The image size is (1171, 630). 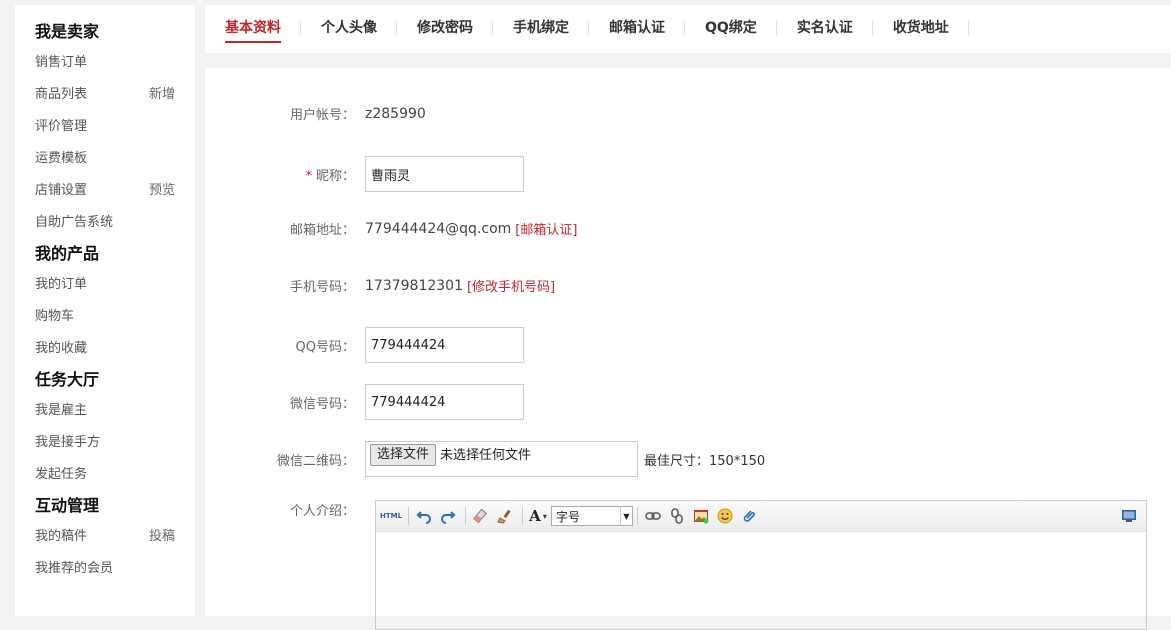 I want to click on sidebar-item: 自助广告系统, so click(x=115, y=223).